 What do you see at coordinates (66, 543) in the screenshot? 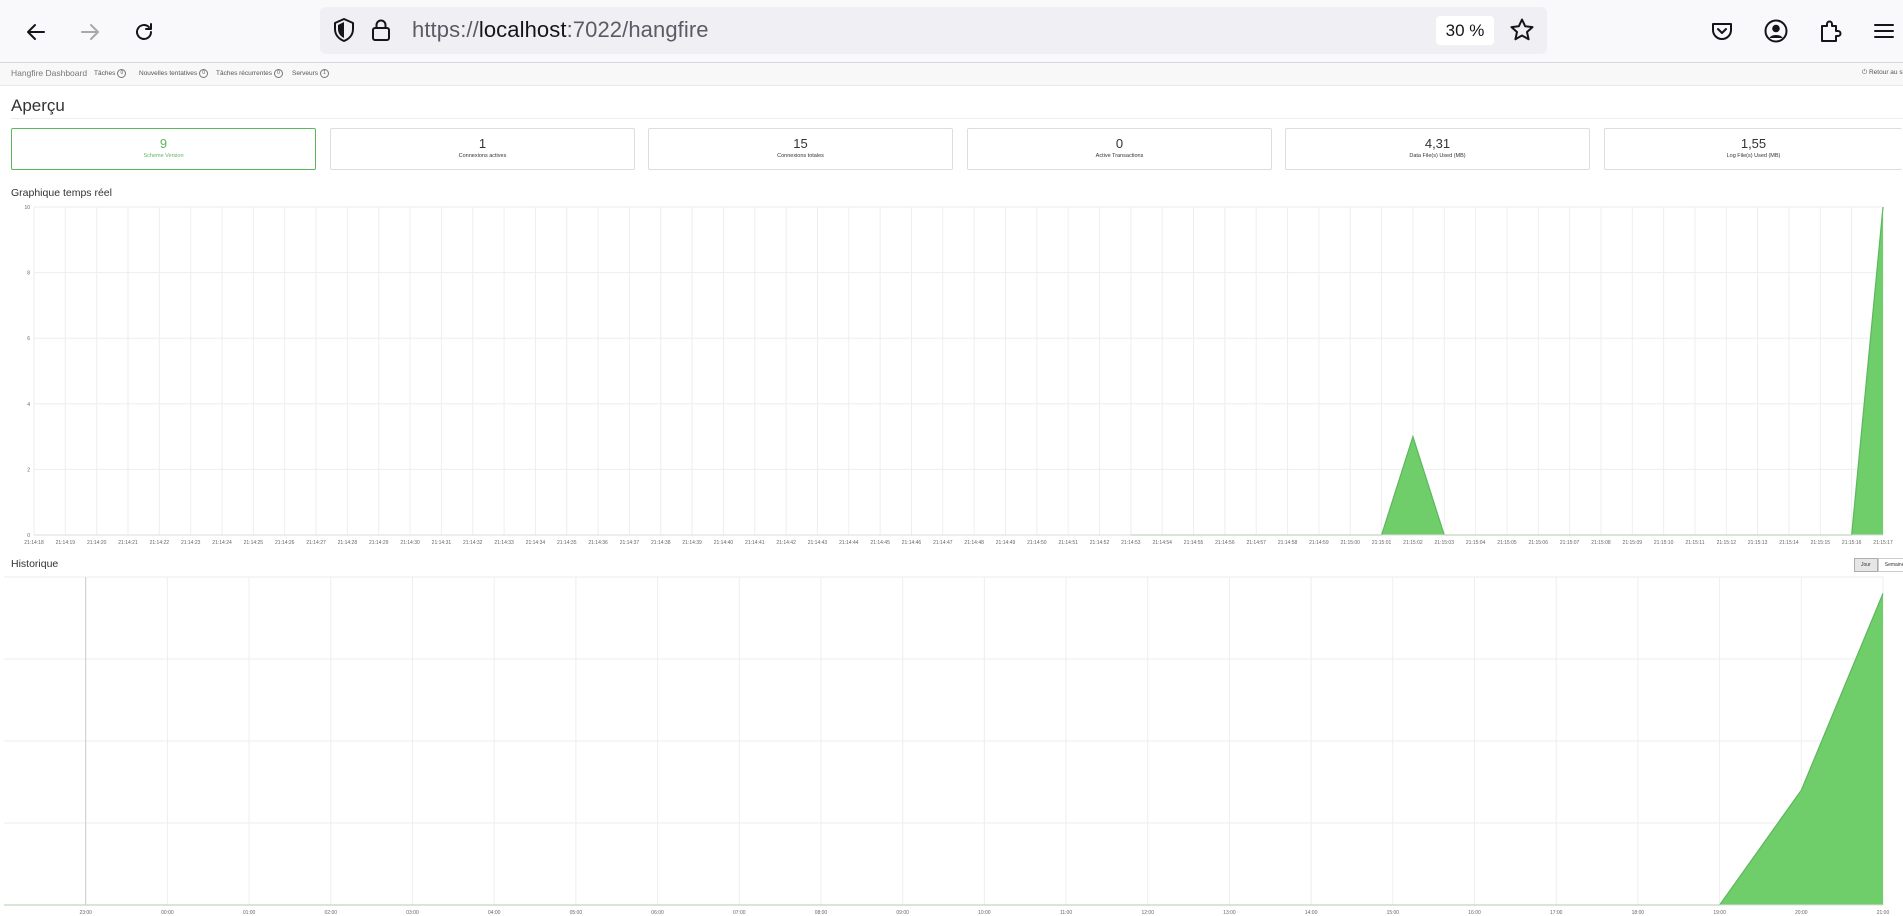
I see `x-tick-label: 21:14:19` at bounding box center [66, 543].